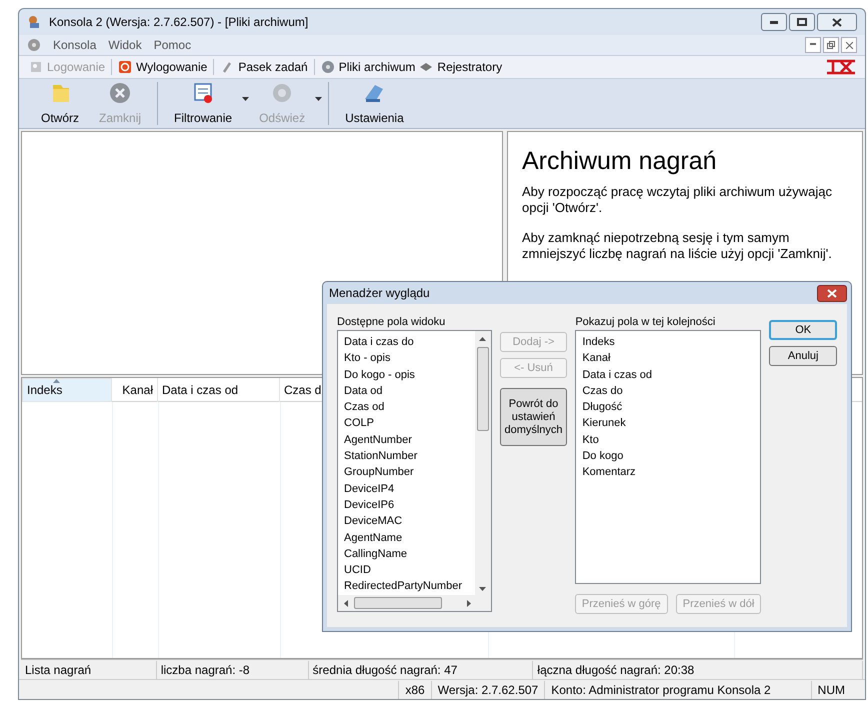 This screenshot has height=702, width=868. Describe the element at coordinates (381, 456) in the screenshot. I see `list-item: StationNumber` at that location.